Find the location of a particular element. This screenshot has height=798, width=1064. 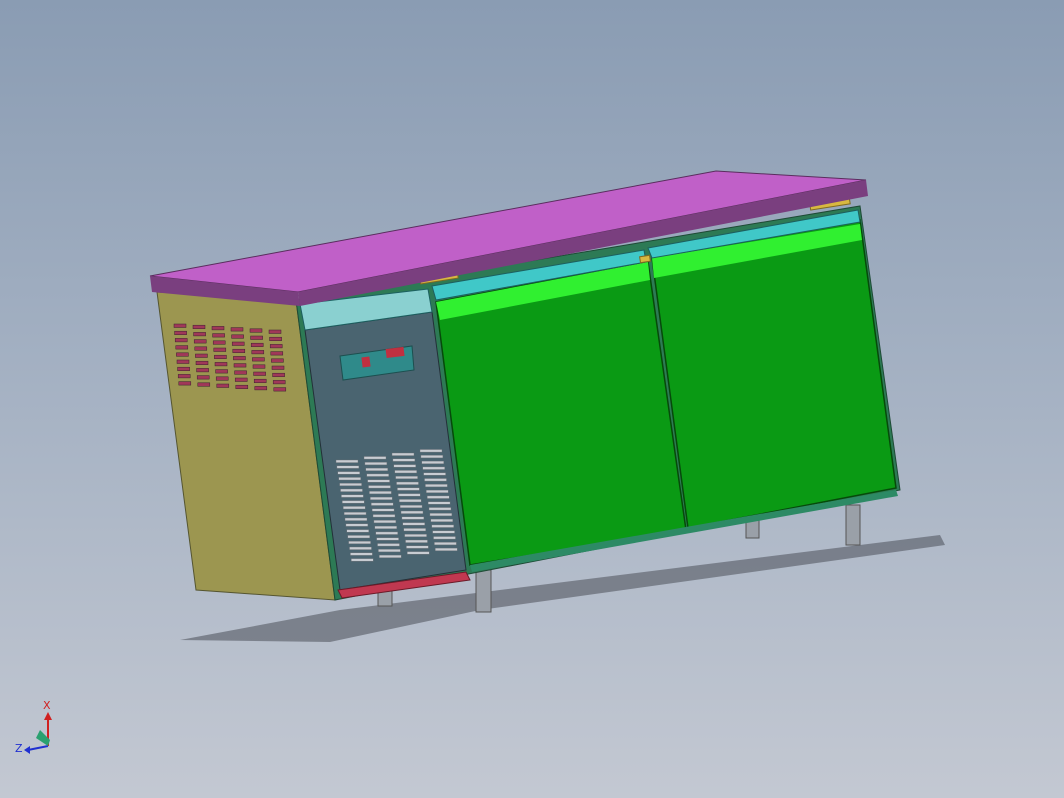

triad-x-label: X is located at coordinates (47, 705).